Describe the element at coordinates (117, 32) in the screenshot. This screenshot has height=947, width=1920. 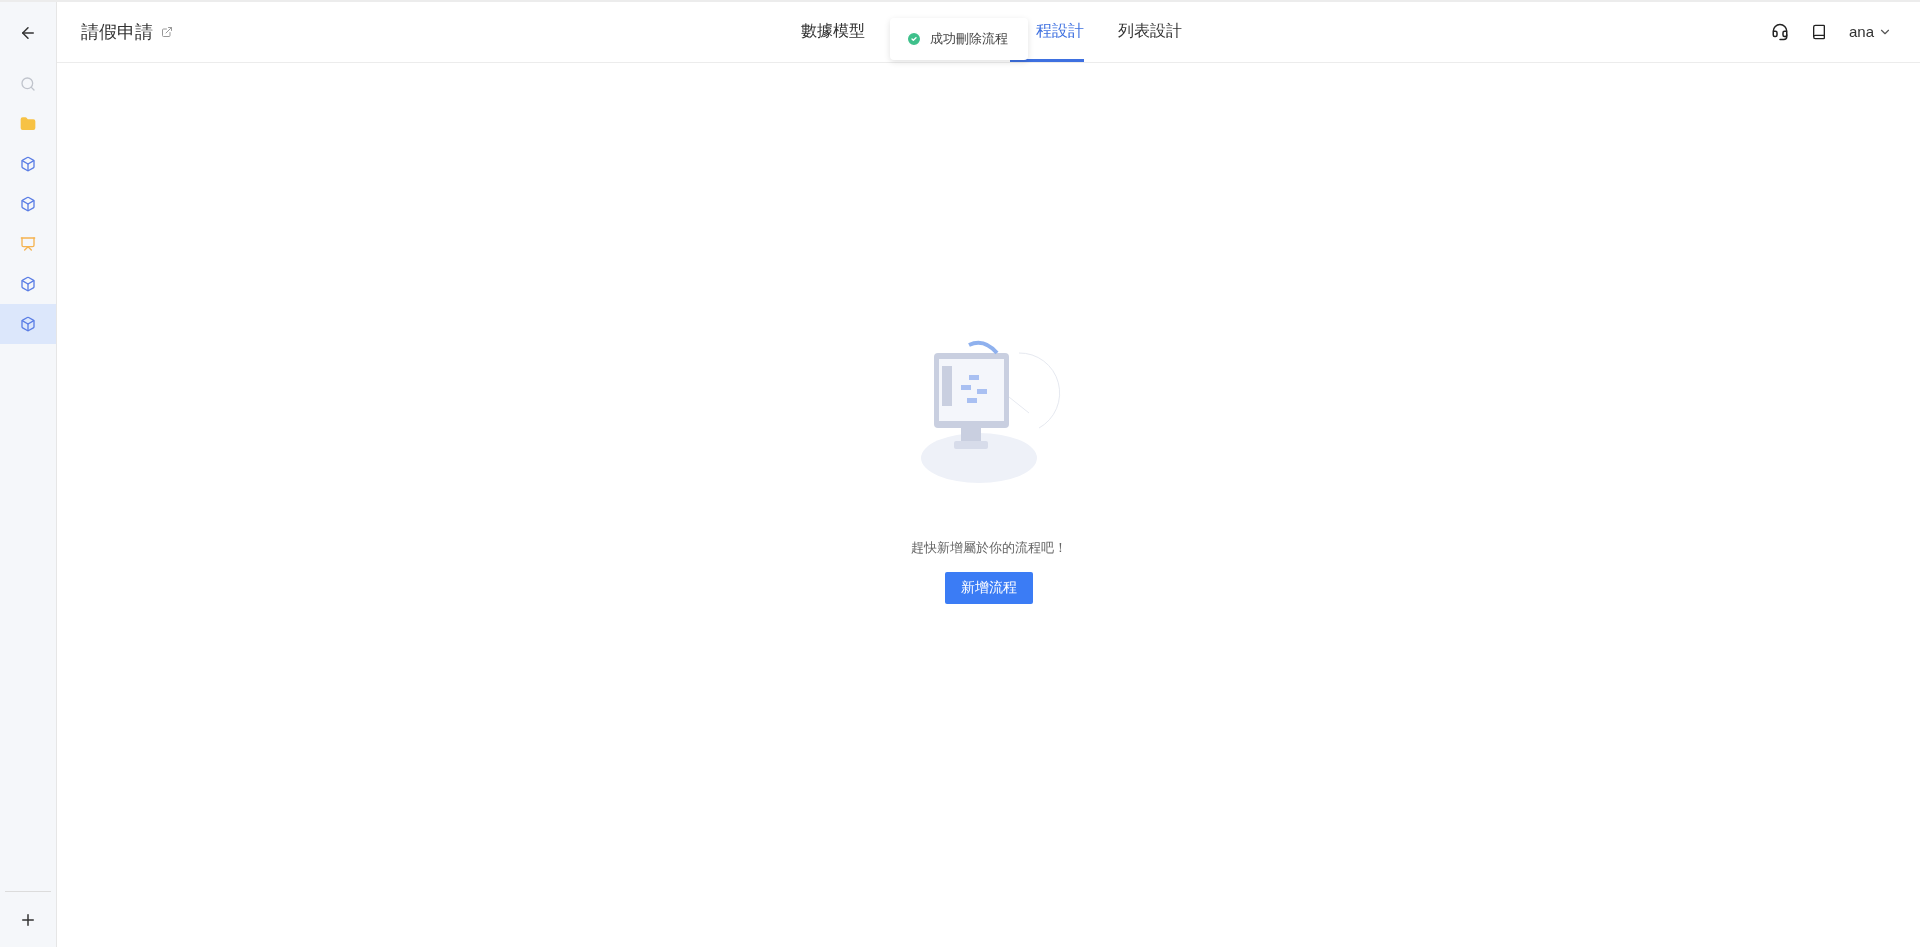
I see `page-title: 請假申請` at that location.